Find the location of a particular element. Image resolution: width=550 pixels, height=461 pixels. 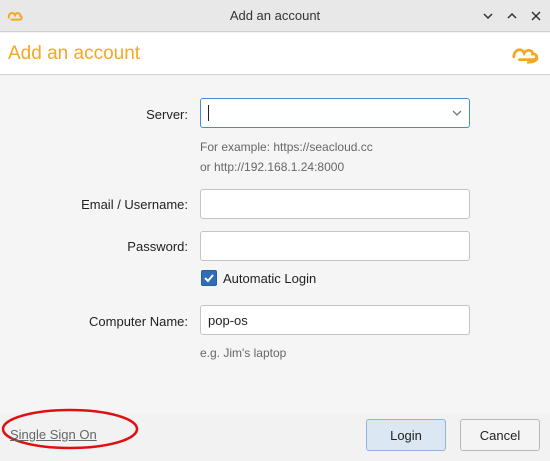

computer-name-field: pop-os is located at coordinates (335, 320).